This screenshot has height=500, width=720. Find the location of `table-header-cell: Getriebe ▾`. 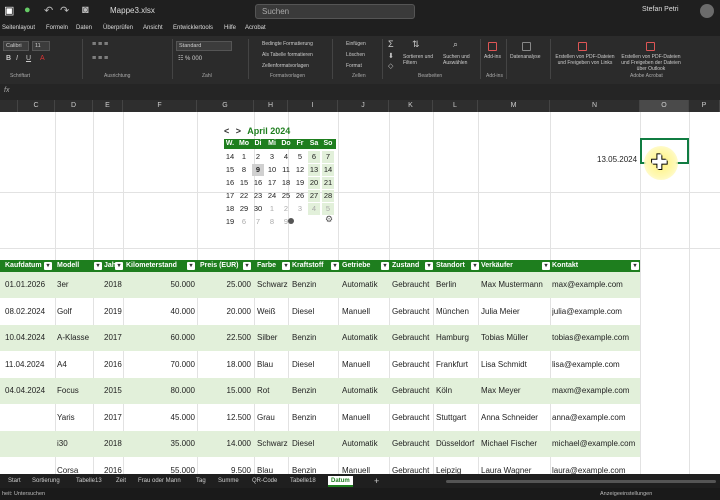

table-header-cell: Getriebe ▾ is located at coordinates (366, 266).